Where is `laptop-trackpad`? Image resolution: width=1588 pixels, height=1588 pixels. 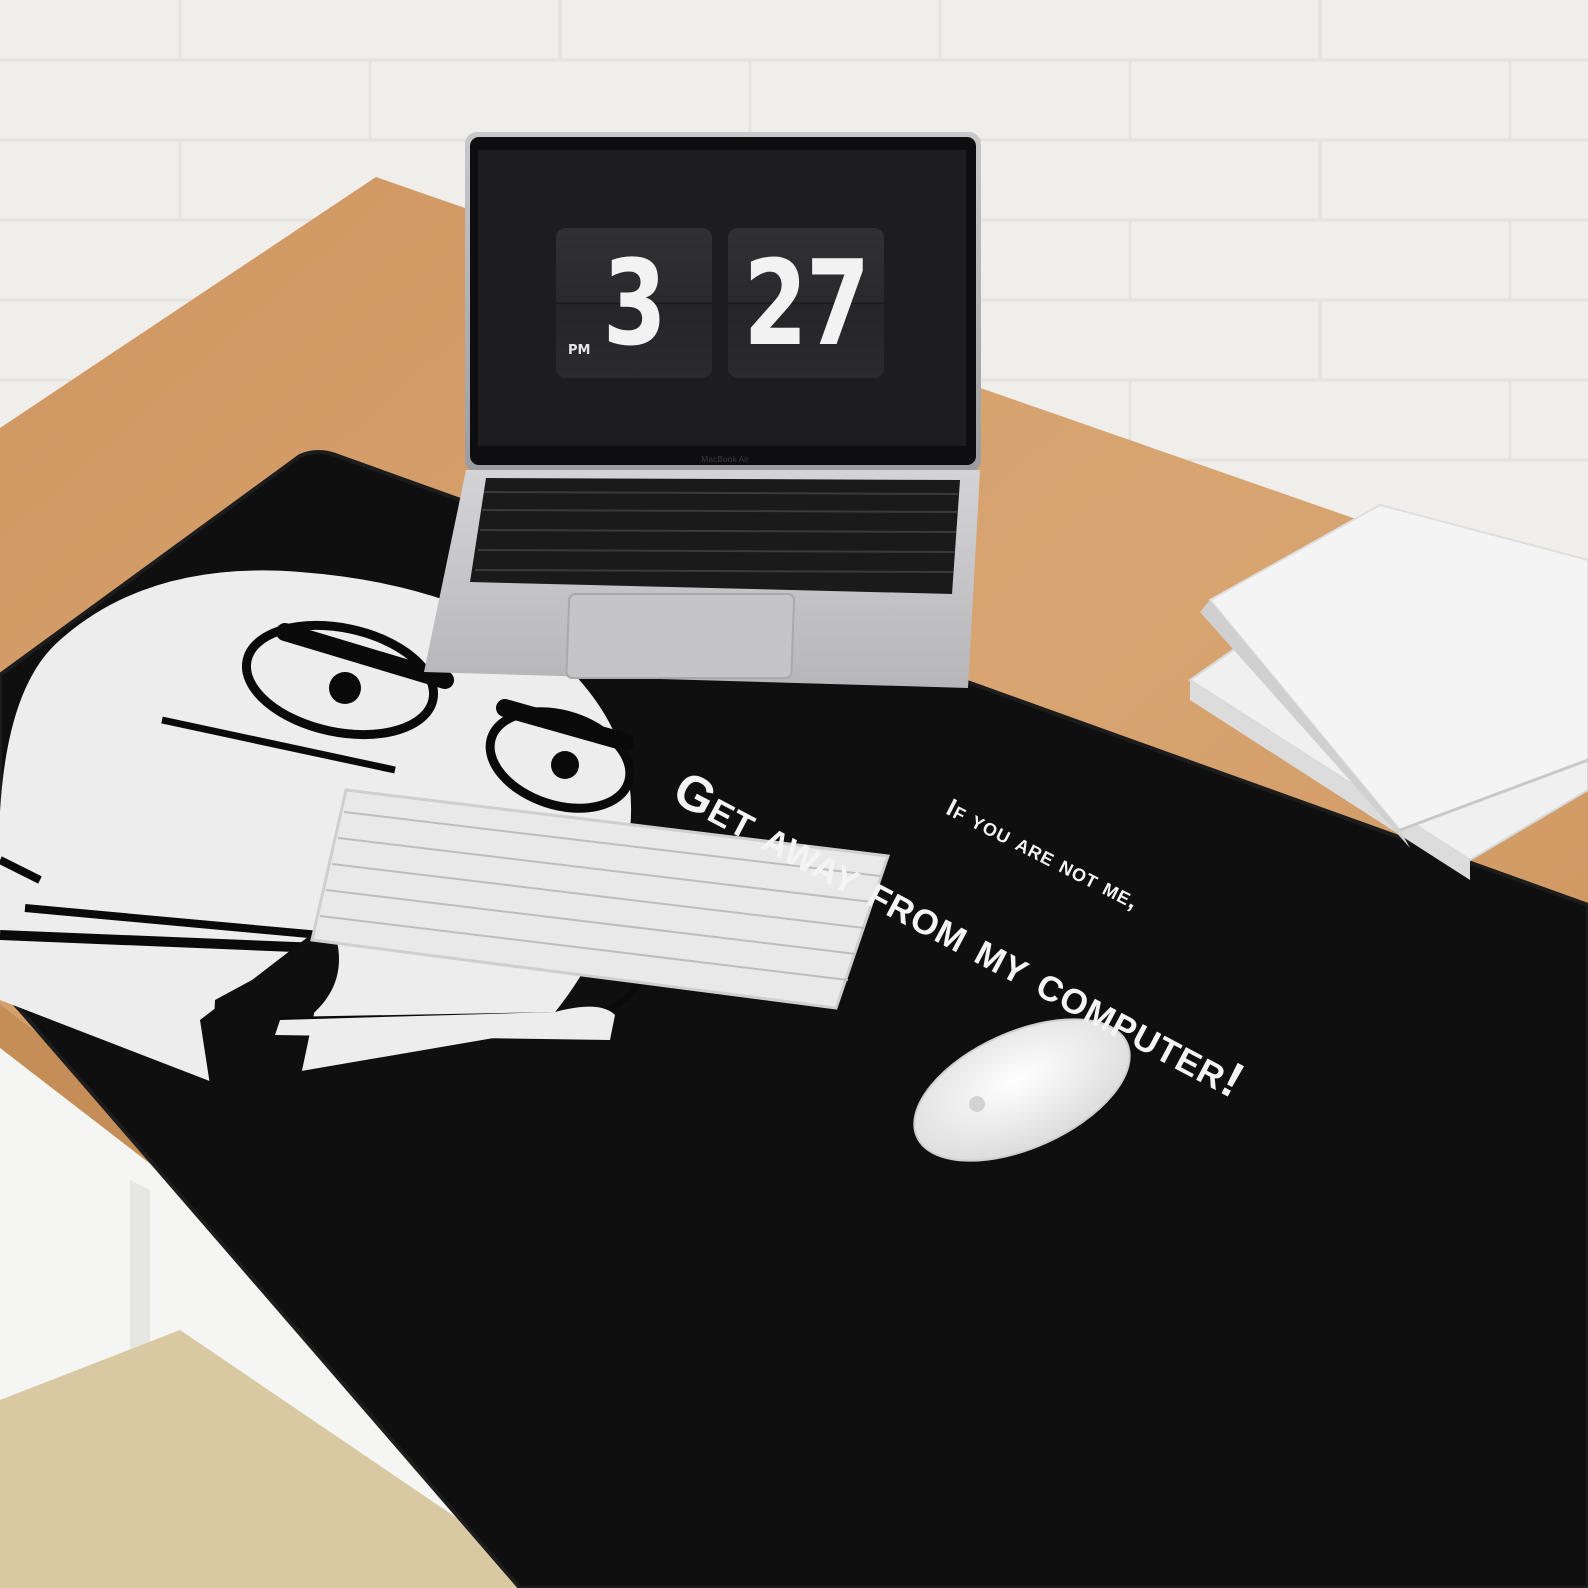 laptop-trackpad is located at coordinates (680, 636).